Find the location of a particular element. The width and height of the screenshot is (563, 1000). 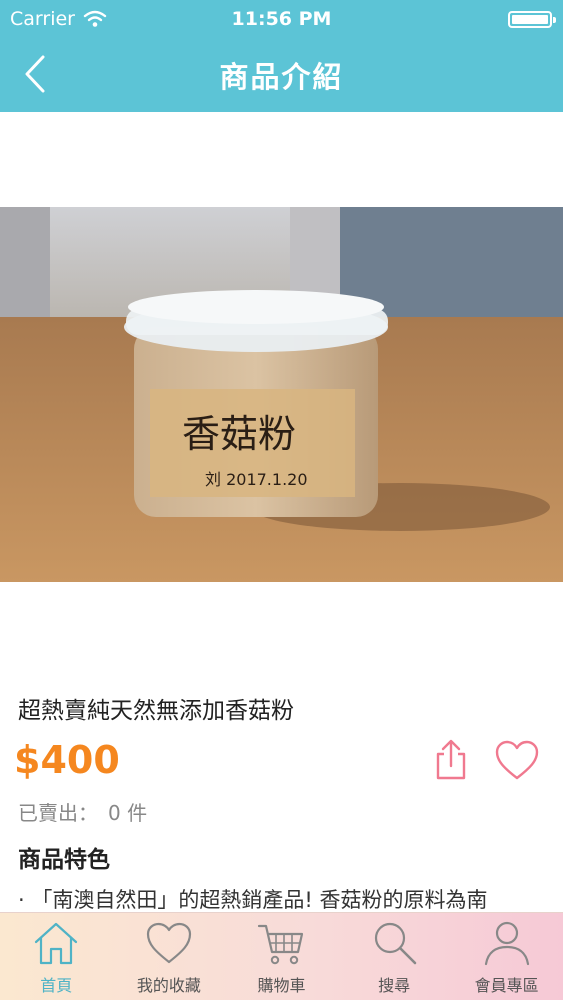

tab-favorites: 我的收藏 is located at coordinates (169, 956).